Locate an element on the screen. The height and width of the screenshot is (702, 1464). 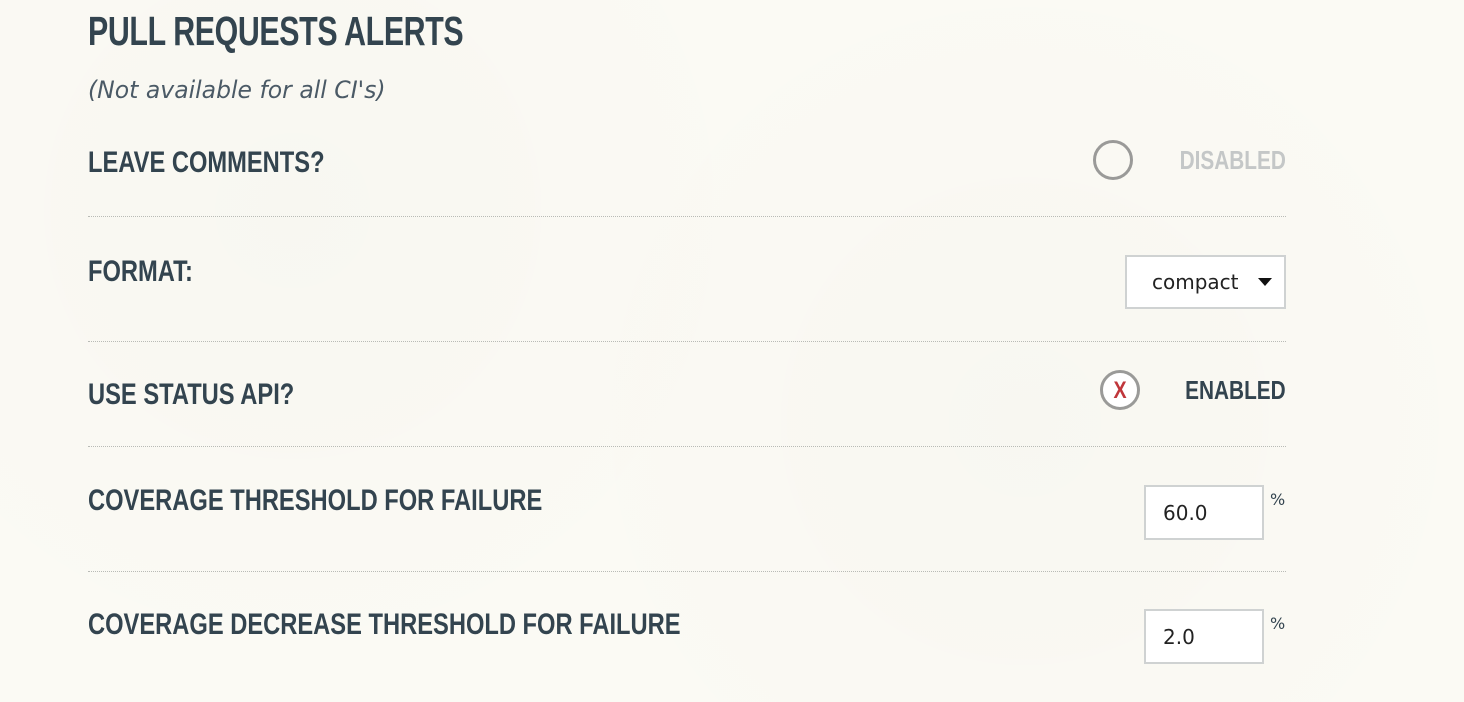
leave-comments-state: DISABLED is located at coordinates (1232, 159).